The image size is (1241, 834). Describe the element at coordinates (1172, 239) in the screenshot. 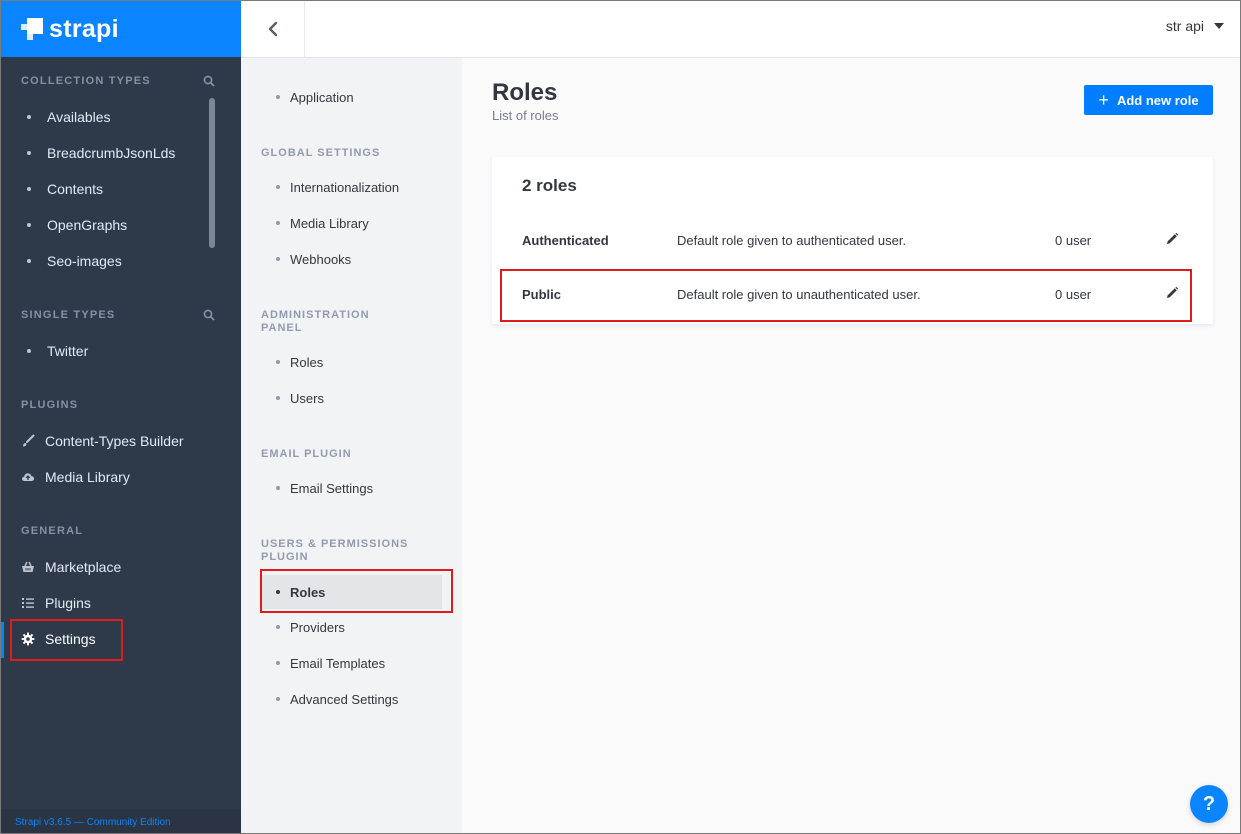

I see `pencil-icon` at that location.